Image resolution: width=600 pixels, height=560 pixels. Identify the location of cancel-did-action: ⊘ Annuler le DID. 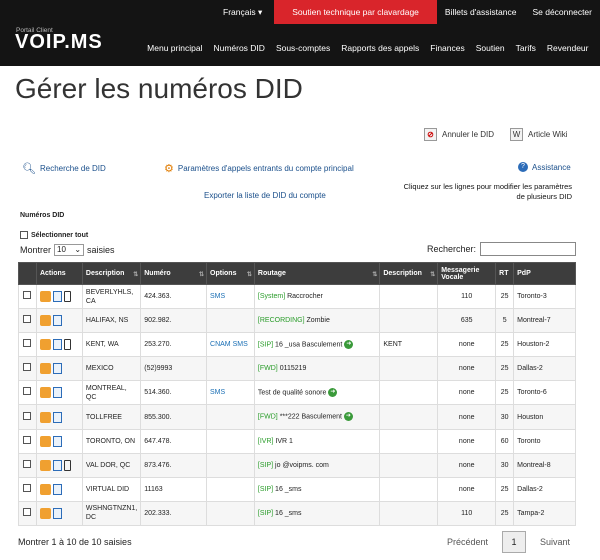
(459, 134).